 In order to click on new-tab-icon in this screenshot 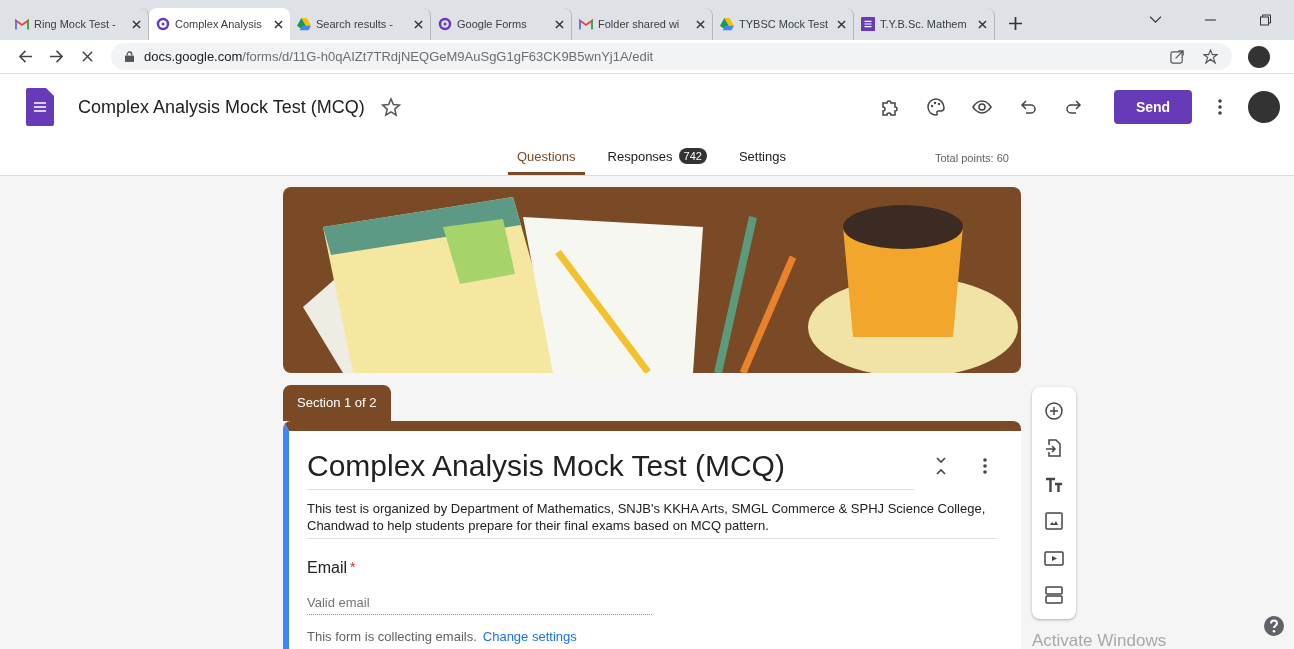, I will do `click(1015, 23)`.